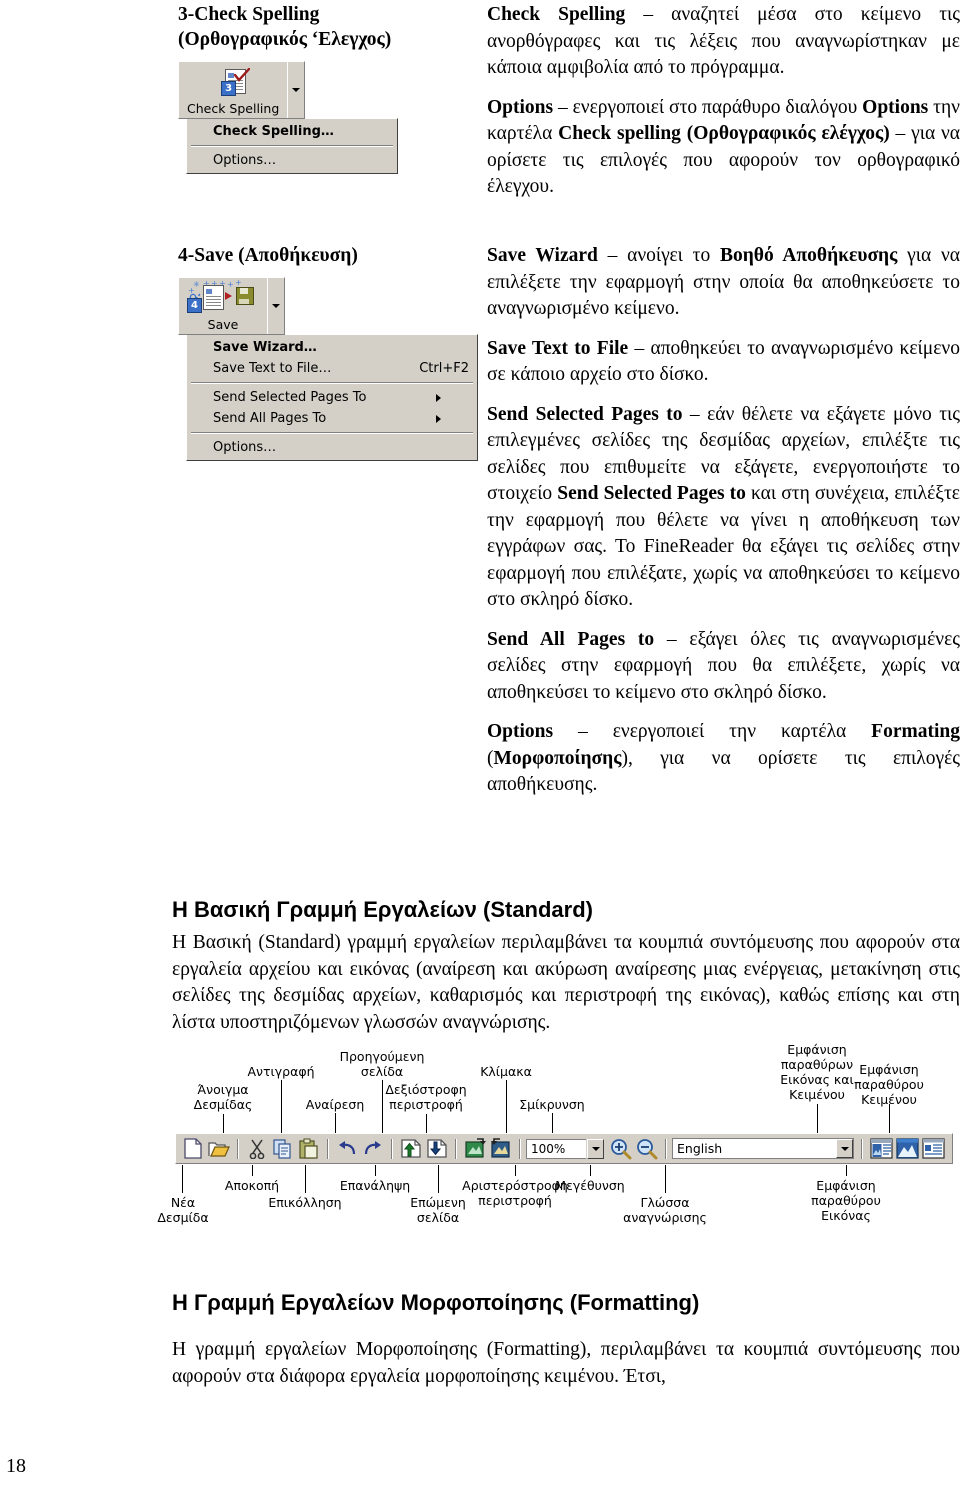 The width and height of the screenshot is (960, 1502). Describe the element at coordinates (520, 107) in the screenshot. I see `term-options: Options` at that location.